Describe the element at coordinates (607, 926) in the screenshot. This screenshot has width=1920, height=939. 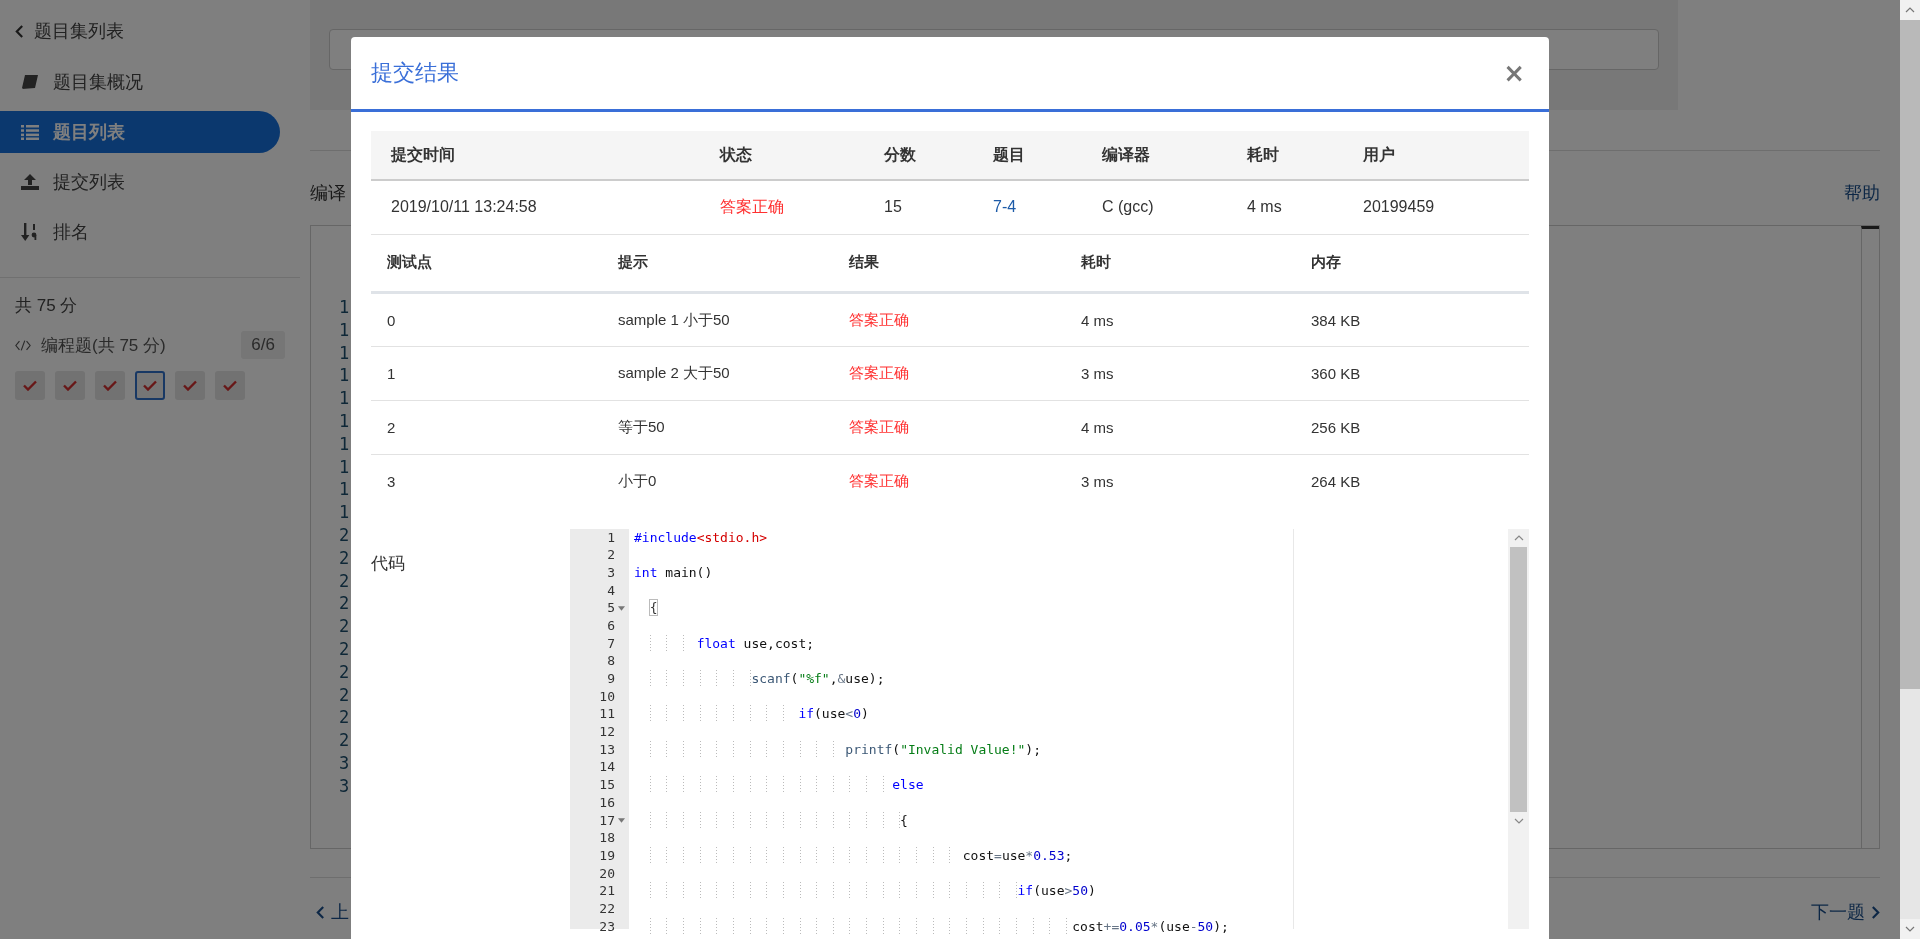
I see `line-number: 23` at that location.